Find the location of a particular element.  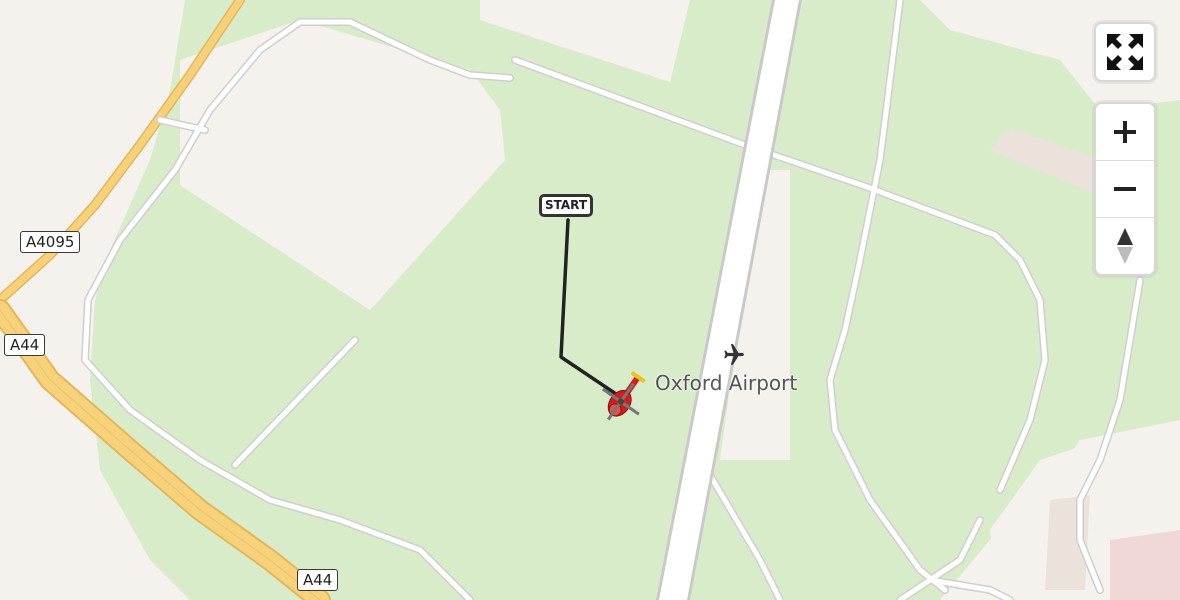

zoom-in-button is located at coordinates (1125, 132).